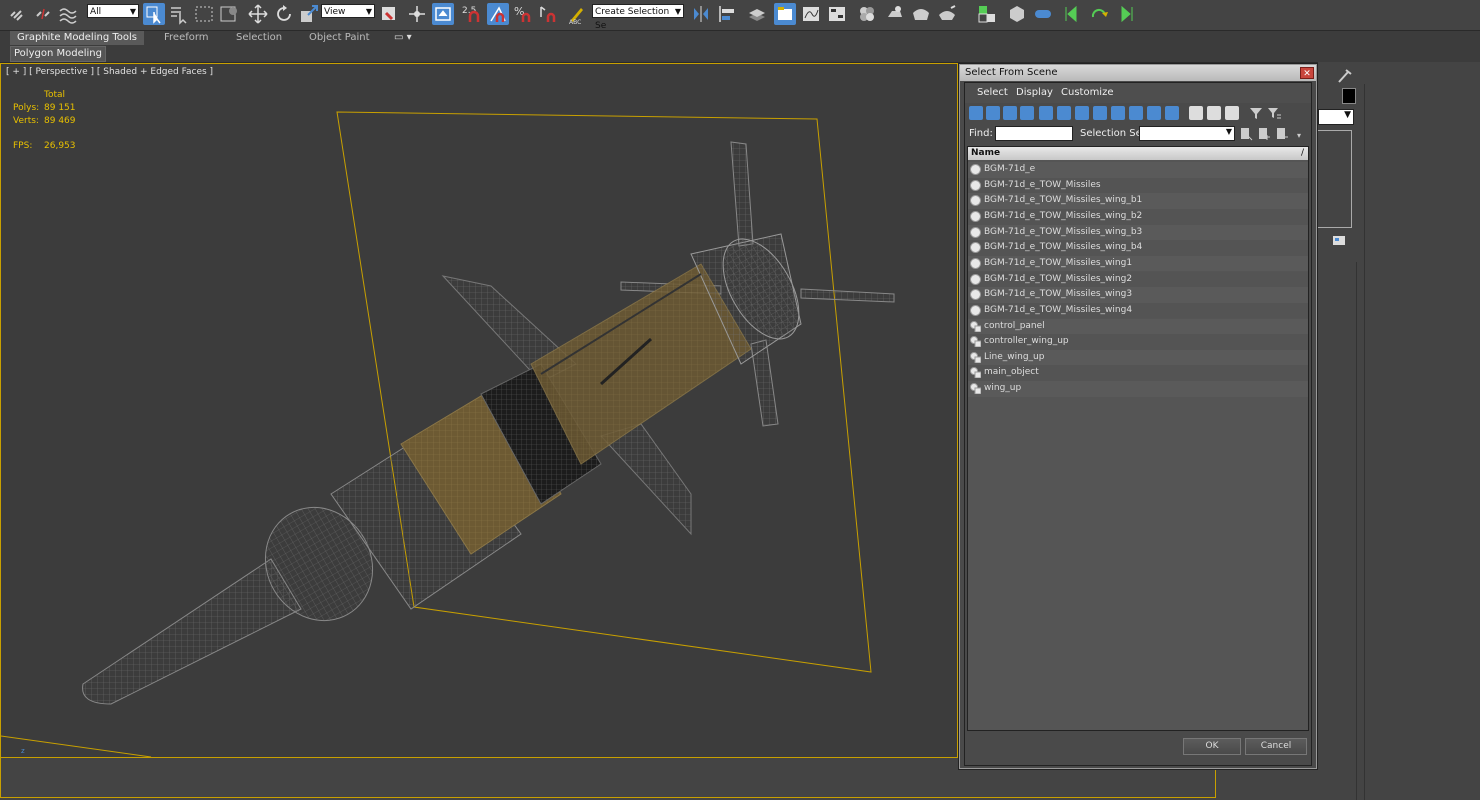  I want to click on name-column-header: Name /, so click(1138, 153).